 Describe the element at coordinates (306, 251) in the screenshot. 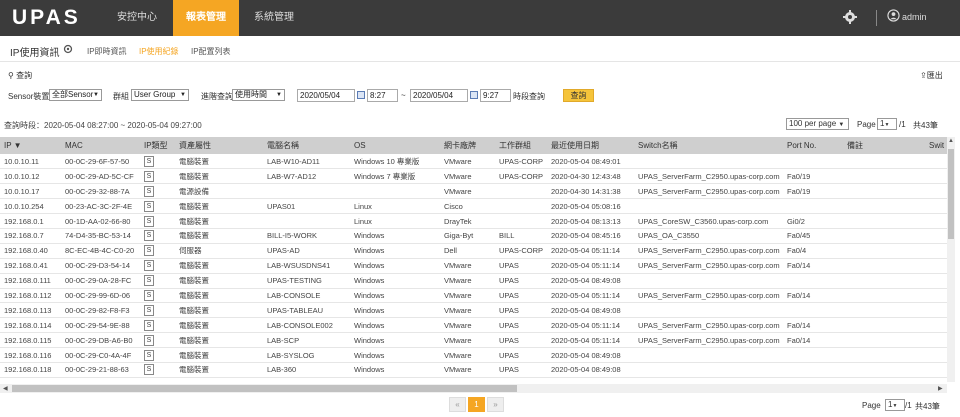

I see `table-cell: UPAS-AD` at that location.